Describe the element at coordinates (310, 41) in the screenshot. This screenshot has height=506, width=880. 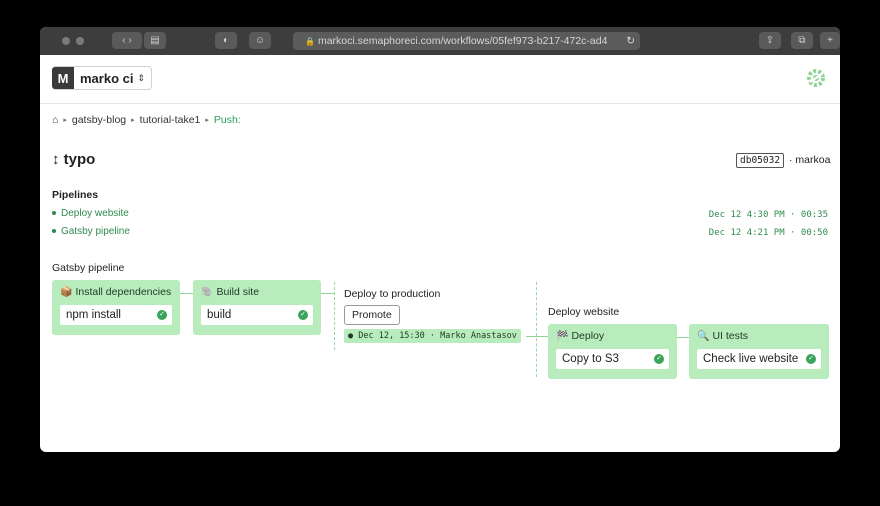
I see `lock-icon: 🔒` at that location.